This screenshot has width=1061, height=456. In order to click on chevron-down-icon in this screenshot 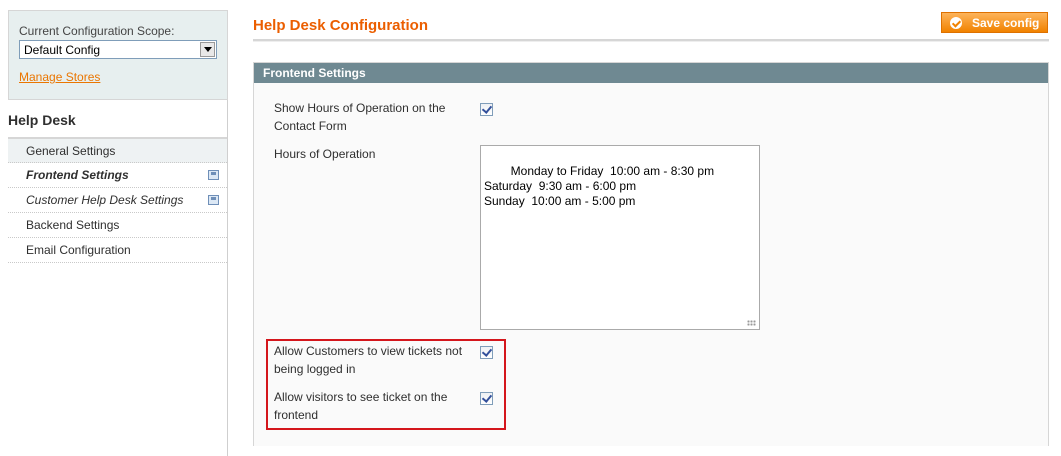, I will do `click(207, 49)`.